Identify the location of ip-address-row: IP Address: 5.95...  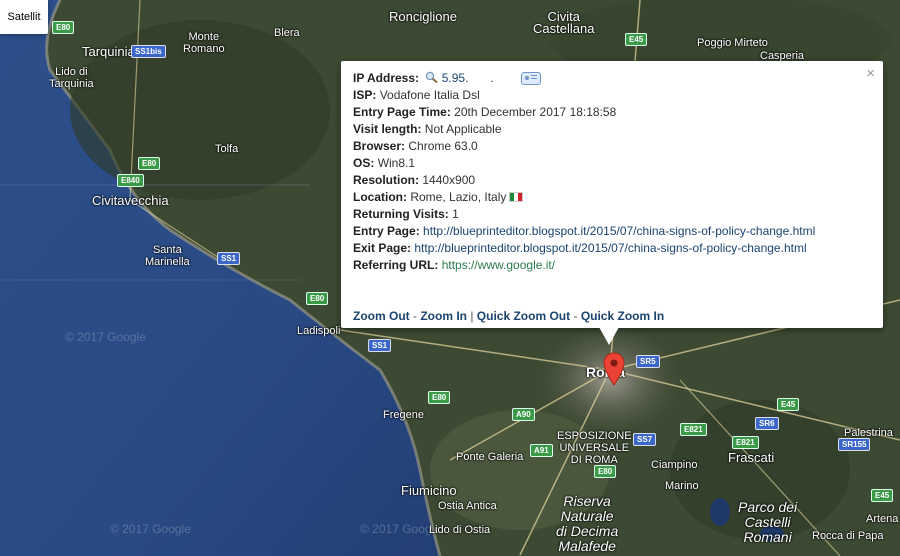
(612, 78).